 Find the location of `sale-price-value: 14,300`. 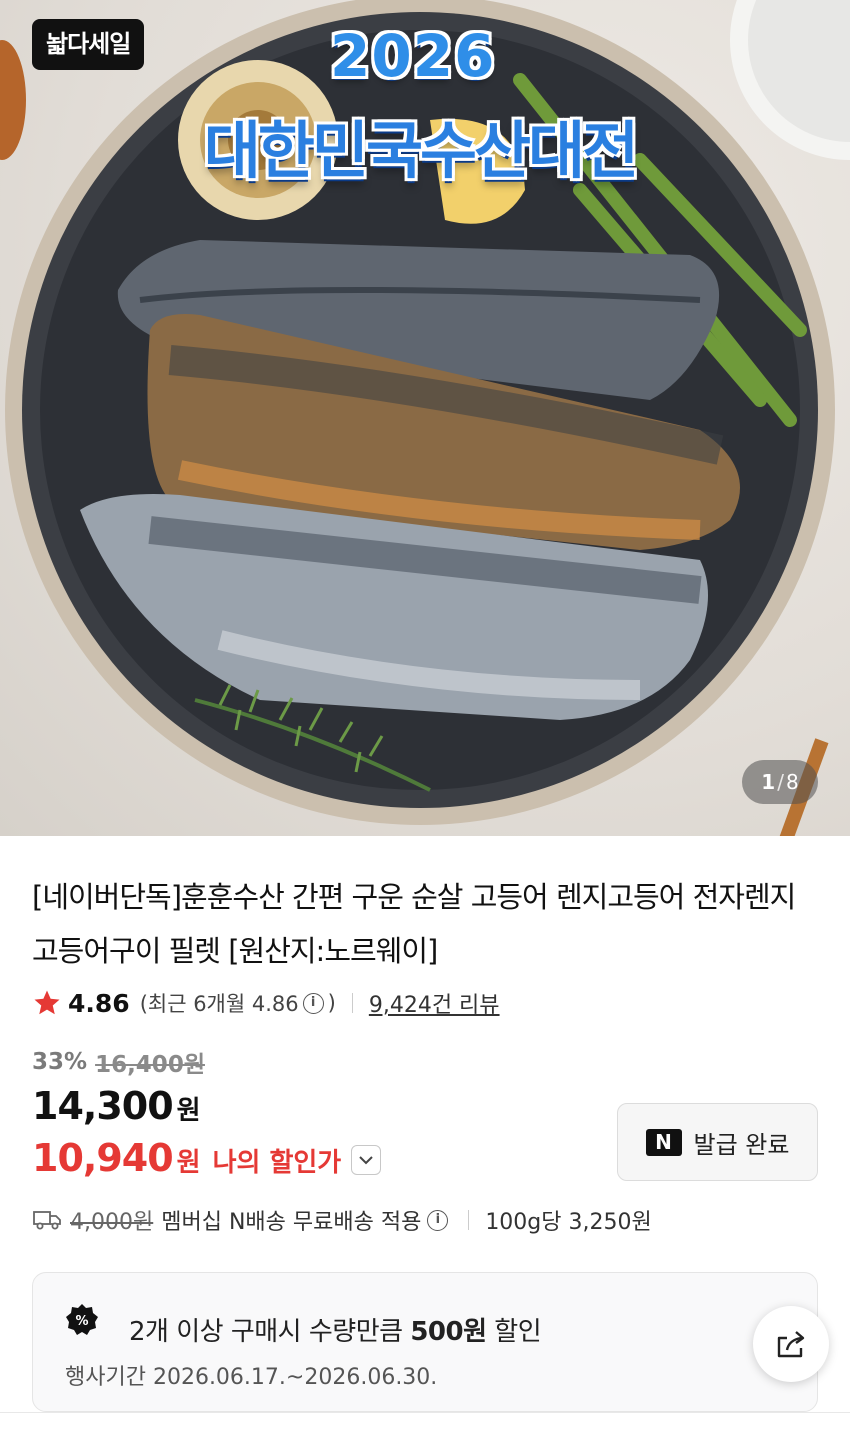

sale-price-value: 14,300 is located at coordinates (103, 1106).